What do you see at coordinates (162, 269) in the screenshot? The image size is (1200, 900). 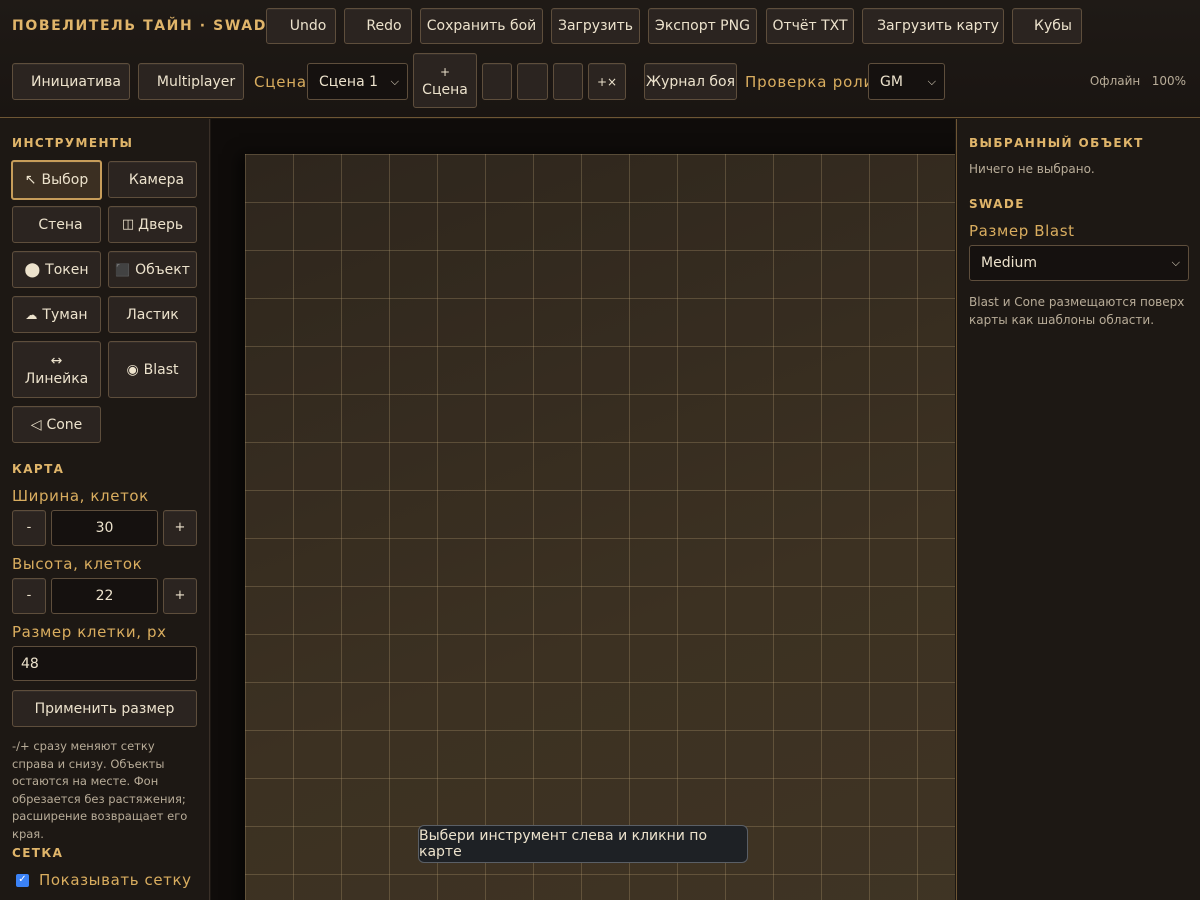 I see `tool-object-label: Объект` at bounding box center [162, 269].